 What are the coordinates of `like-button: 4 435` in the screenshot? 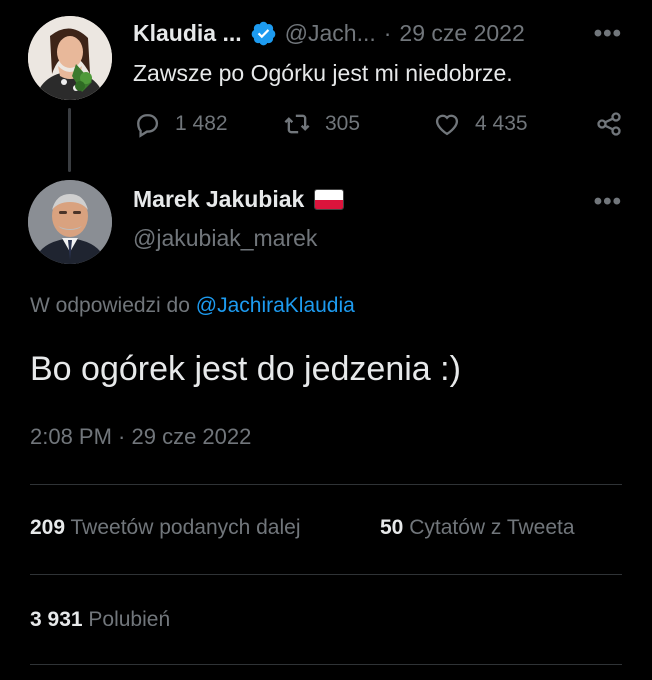 It's located at (480, 124).